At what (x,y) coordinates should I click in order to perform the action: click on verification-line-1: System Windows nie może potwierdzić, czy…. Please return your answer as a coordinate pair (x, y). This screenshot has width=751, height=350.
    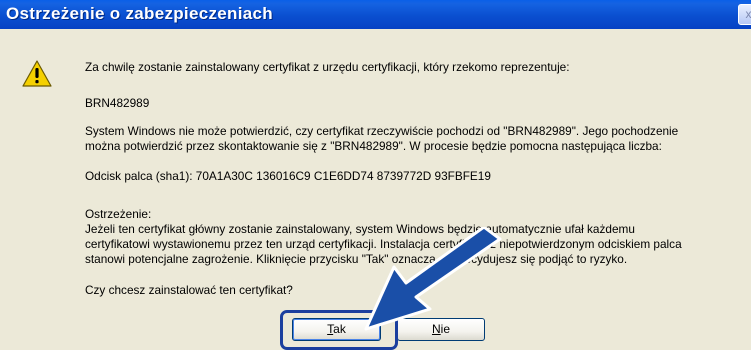
    Looking at the image, I should click on (415, 131).